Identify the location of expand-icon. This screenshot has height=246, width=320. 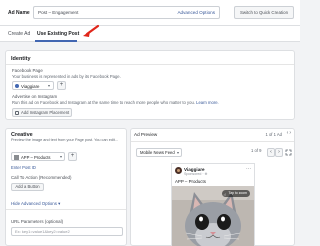
(288, 152).